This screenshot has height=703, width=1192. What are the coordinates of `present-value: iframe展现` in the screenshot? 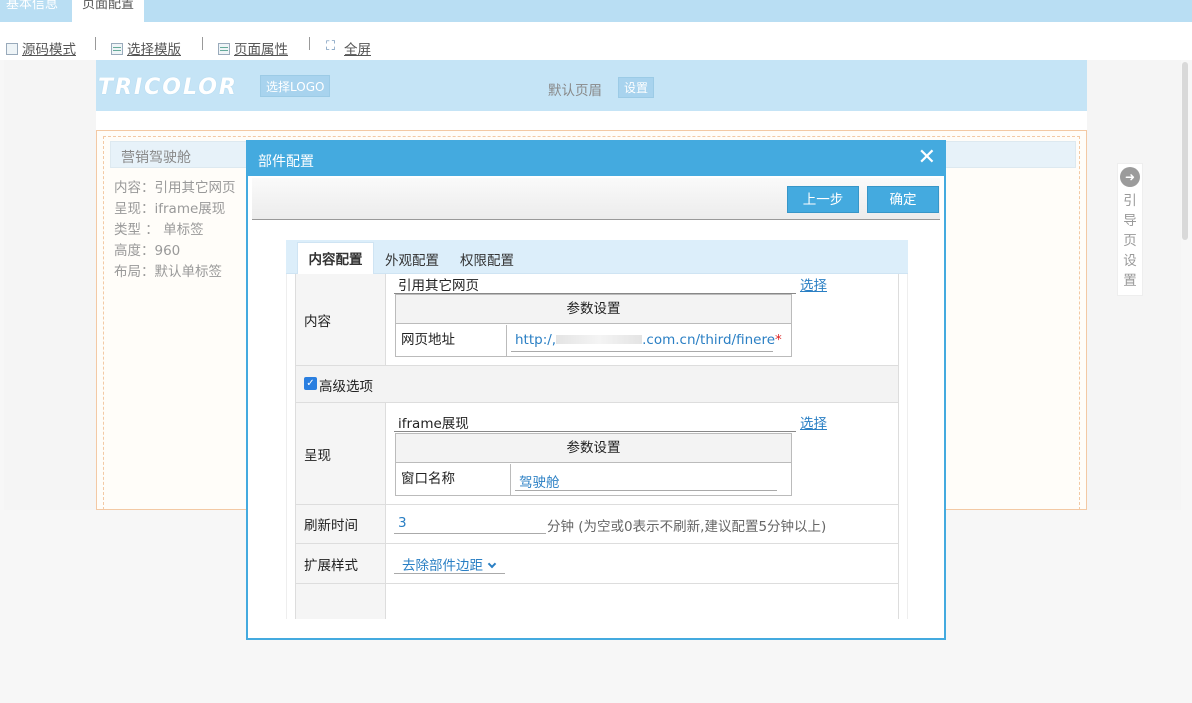 It's located at (433, 424).